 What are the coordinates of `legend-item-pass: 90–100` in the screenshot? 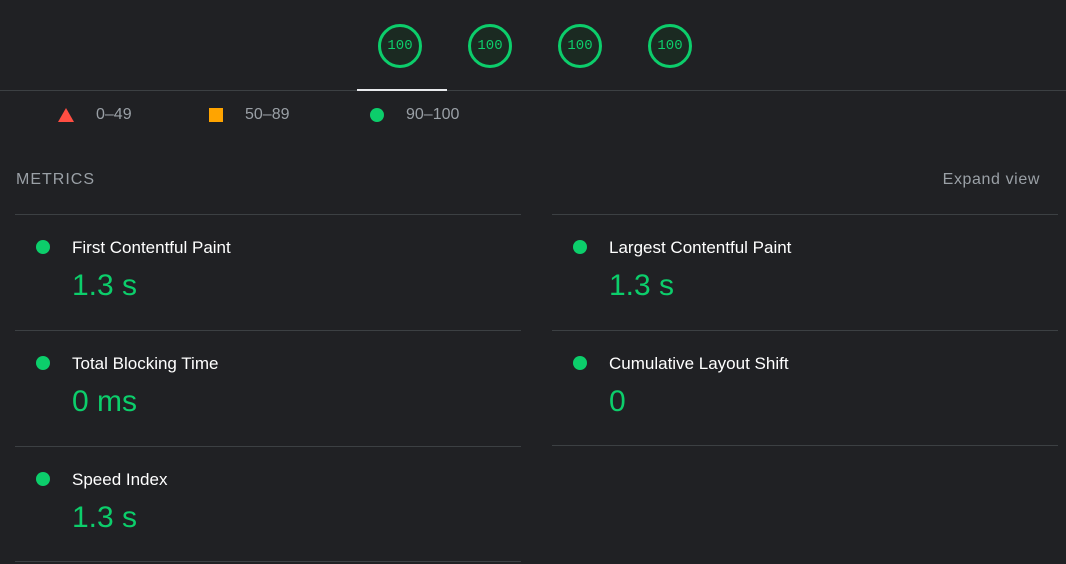 It's located at (414, 115).